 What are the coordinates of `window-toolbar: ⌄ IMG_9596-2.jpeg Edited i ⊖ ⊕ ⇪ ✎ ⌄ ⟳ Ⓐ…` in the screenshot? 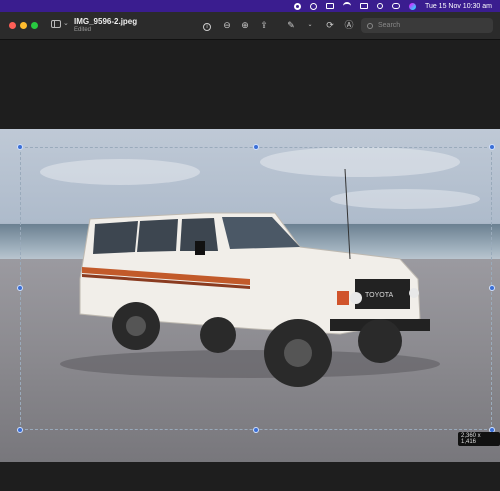 It's located at (250, 26).